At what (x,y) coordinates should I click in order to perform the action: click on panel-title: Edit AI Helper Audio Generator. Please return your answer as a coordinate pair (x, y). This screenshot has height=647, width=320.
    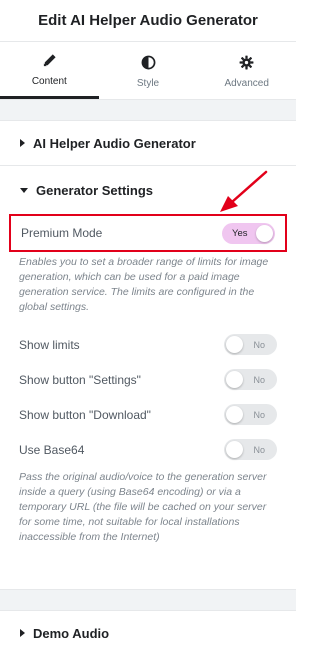
    Looking at the image, I should click on (148, 20).